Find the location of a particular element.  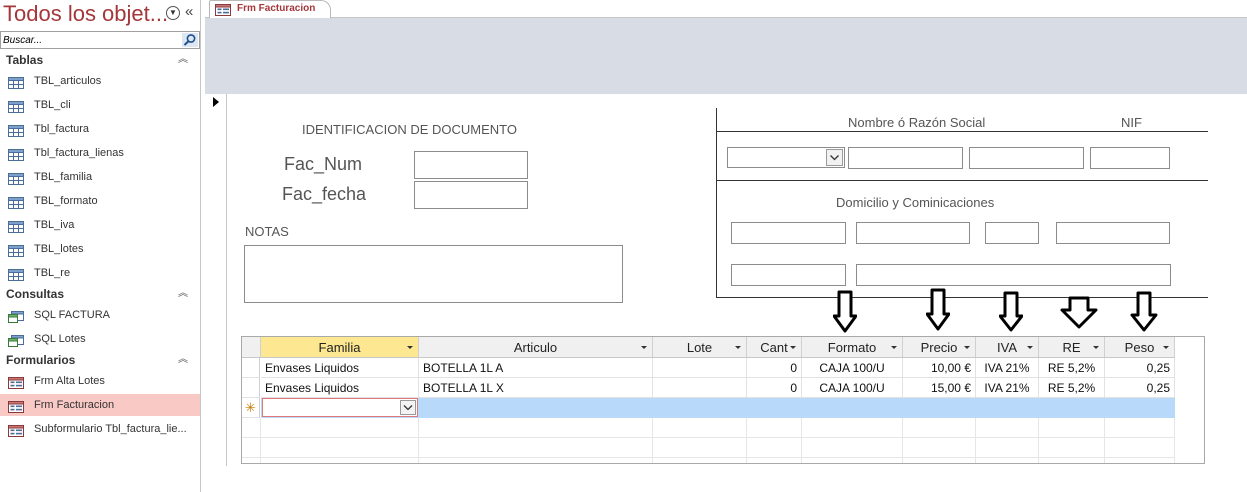

fac-num-input is located at coordinates (471, 165).